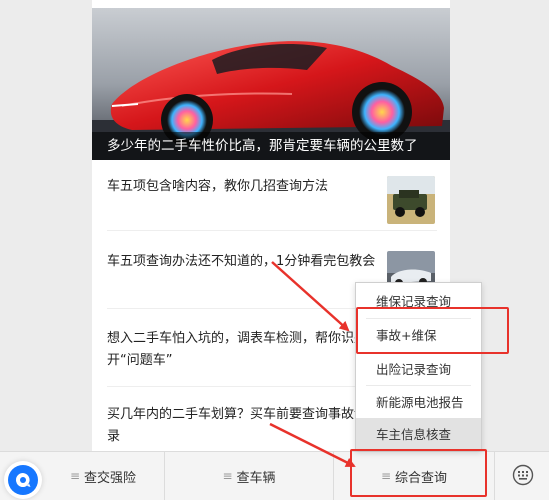 This screenshot has height=500, width=549. Describe the element at coordinates (418, 473) in the screenshot. I see `highlight-box-comprehensive-query` at that location.